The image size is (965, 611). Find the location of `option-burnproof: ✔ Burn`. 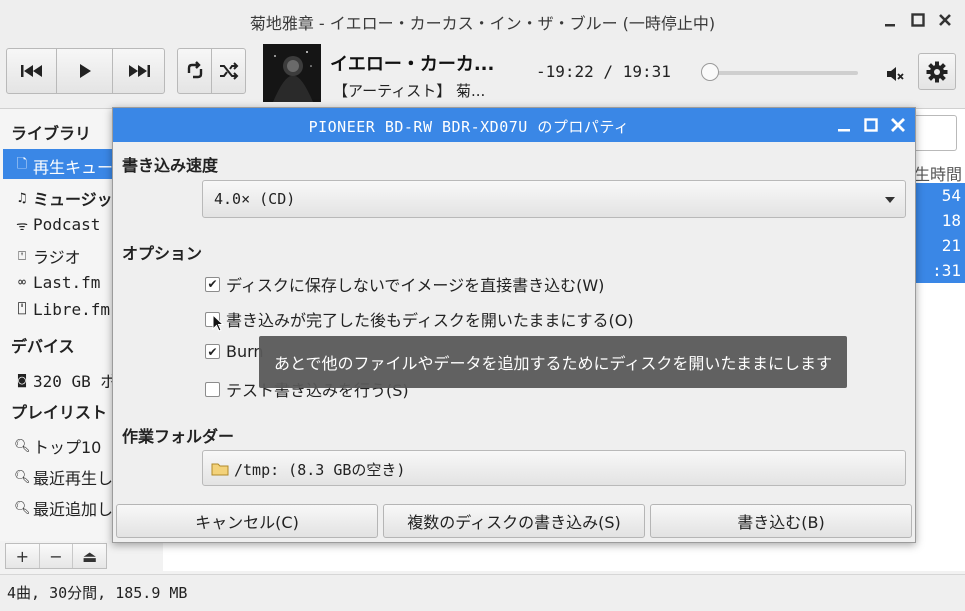

option-burnproof: ✔ Burn is located at coordinates (234, 351).